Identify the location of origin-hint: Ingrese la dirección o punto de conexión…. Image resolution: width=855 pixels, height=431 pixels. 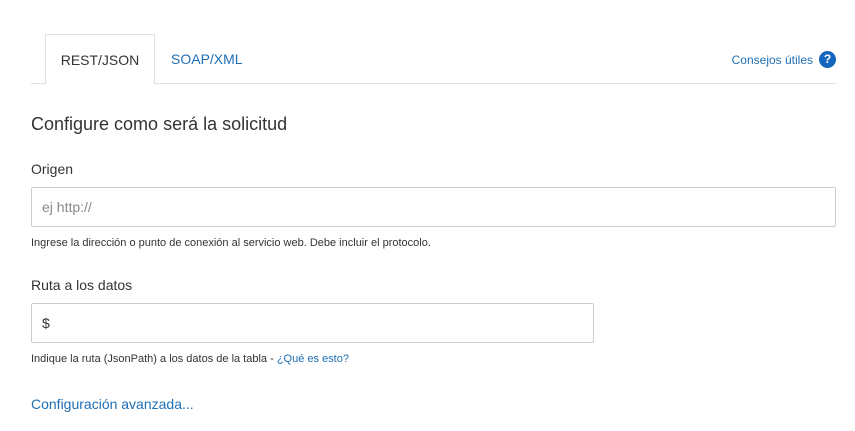
(231, 243).